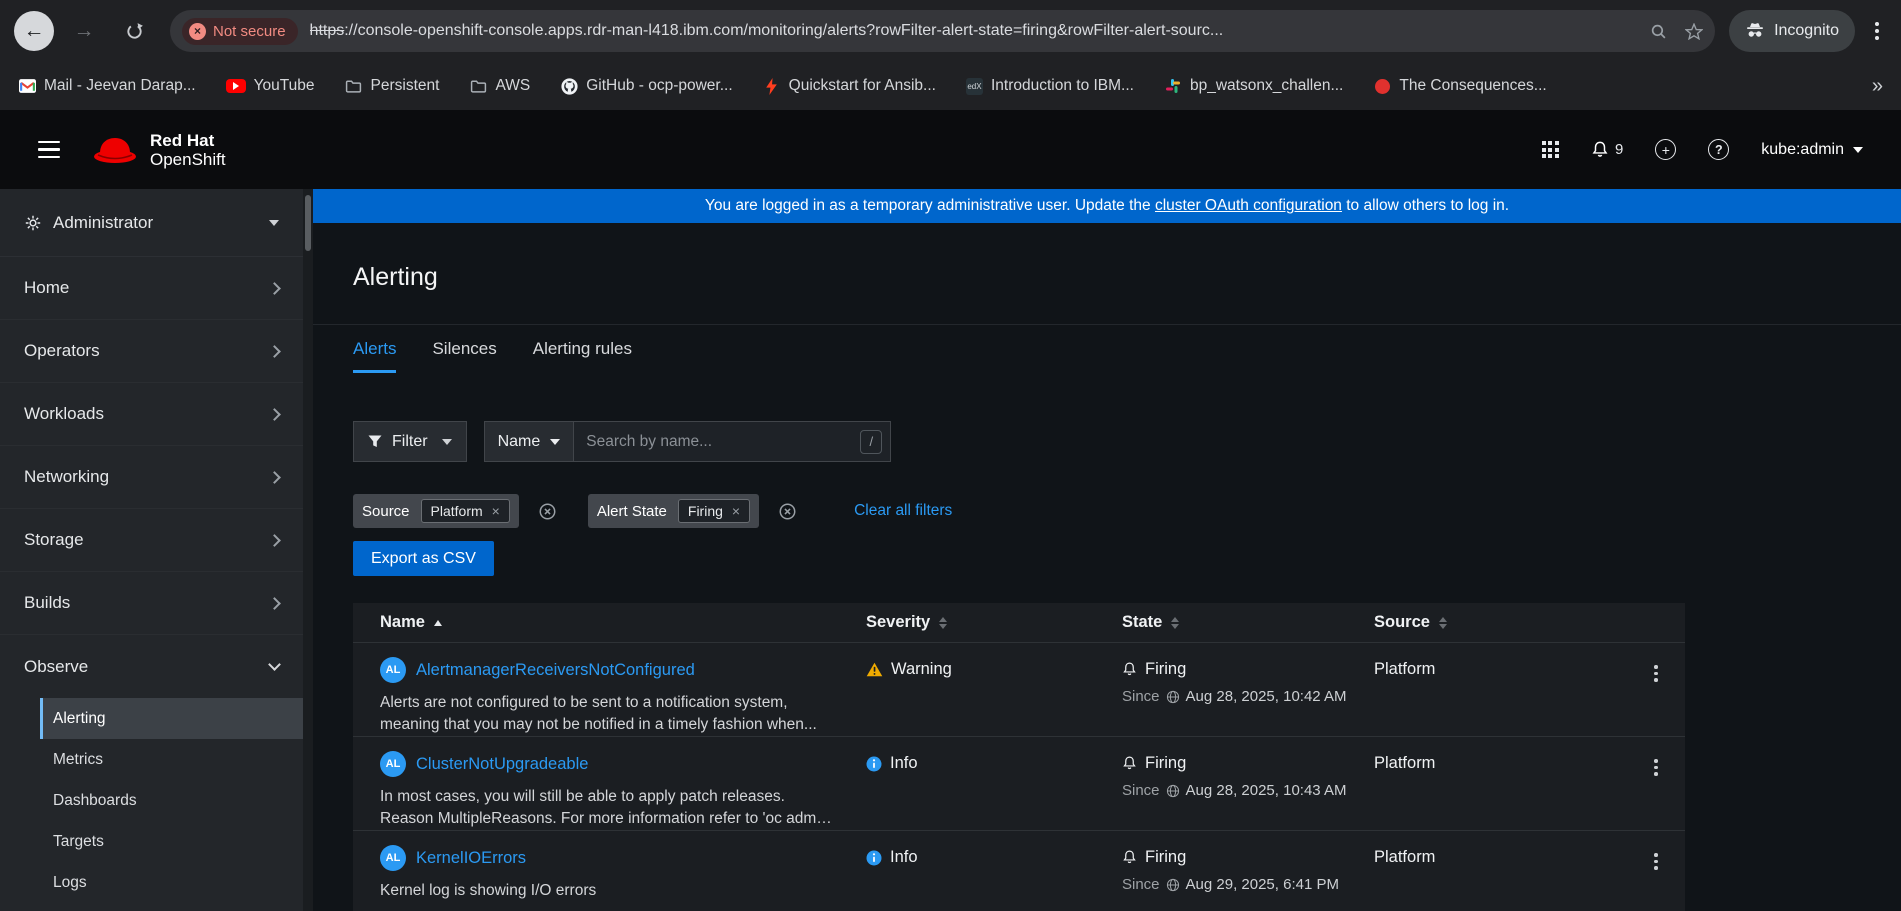 The image size is (1901, 911). I want to click on openshift-masthead: Red Hat OpenShift 9 + ? kube:admin, so click(950, 149).